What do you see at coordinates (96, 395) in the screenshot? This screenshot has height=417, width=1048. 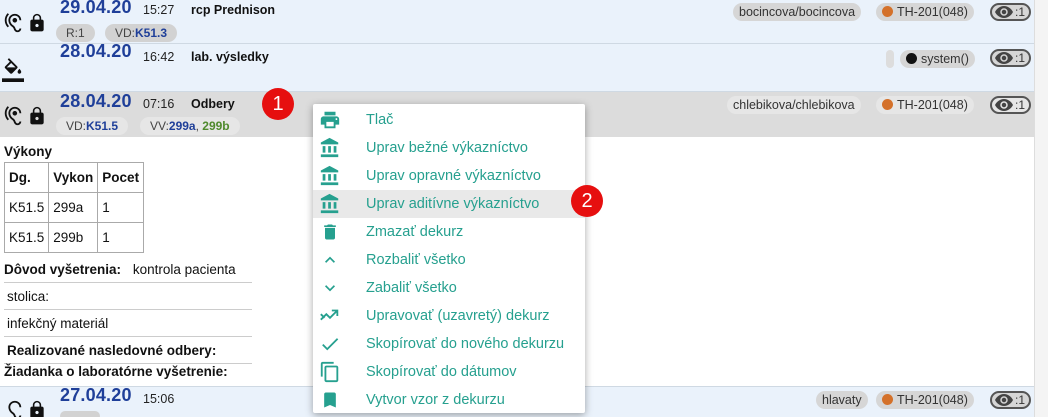 I see `record-date: 27.04.20` at bounding box center [96, 395].